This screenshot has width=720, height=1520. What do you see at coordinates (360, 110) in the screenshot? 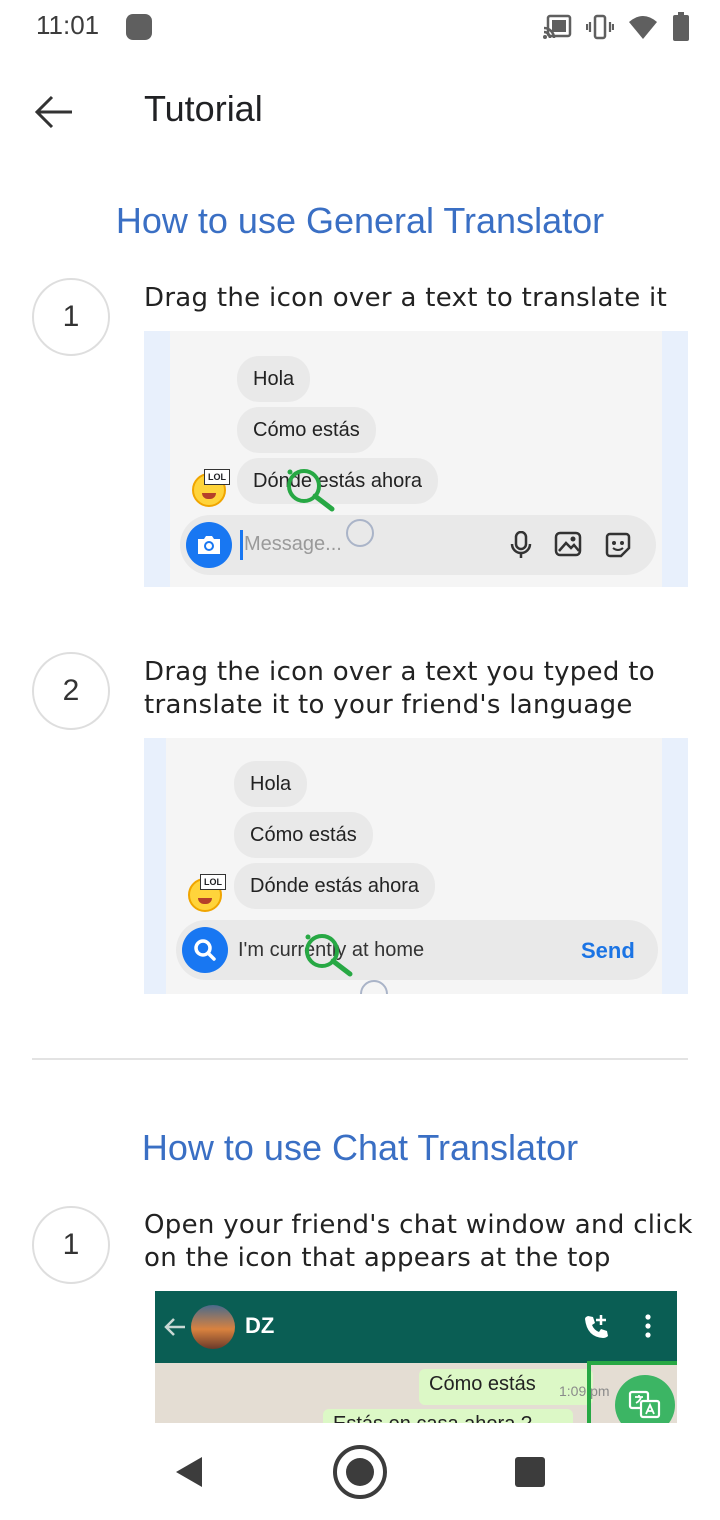
I see `app-bar: Tutorial` at bounding box center [360, 110].